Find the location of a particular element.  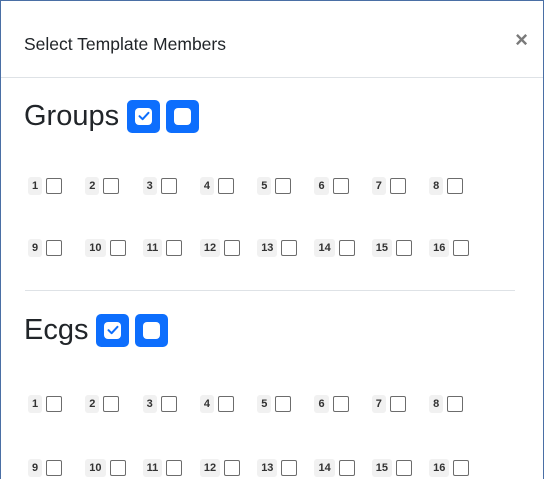

section-header-groups: Groups is located at coordinates (114, 116).